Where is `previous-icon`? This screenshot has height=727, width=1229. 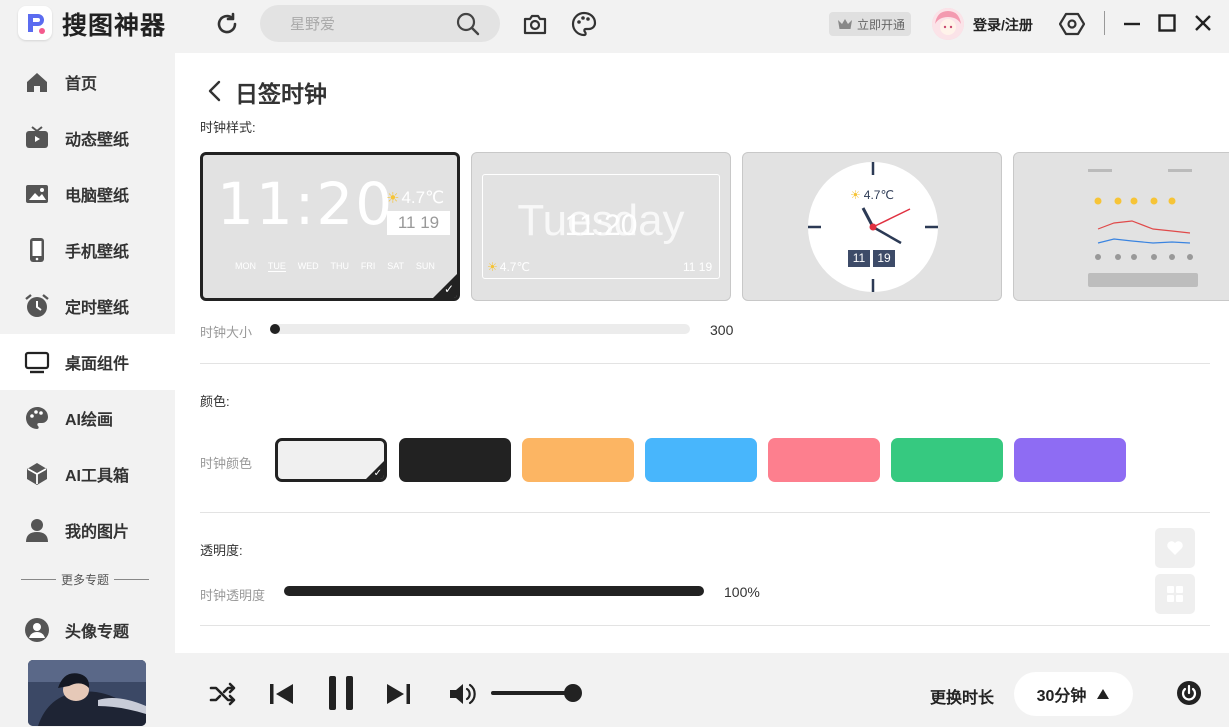
previous-icon is located at coordinates (281, 694).